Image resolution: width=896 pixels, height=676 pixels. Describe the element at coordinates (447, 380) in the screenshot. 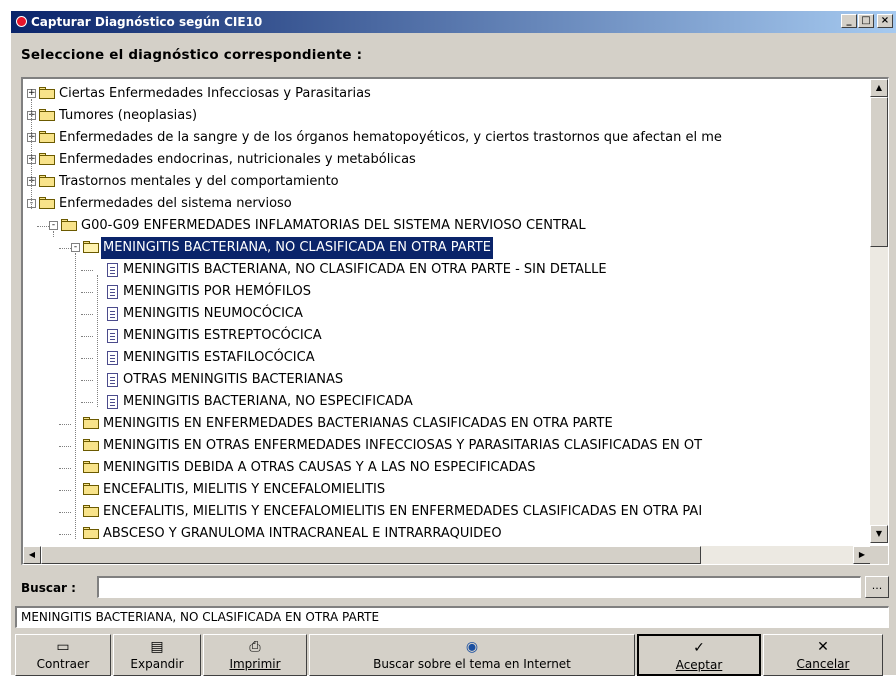

I see `tree-row: OTRAS MENINGITIS BACTERIANAS` at that location.